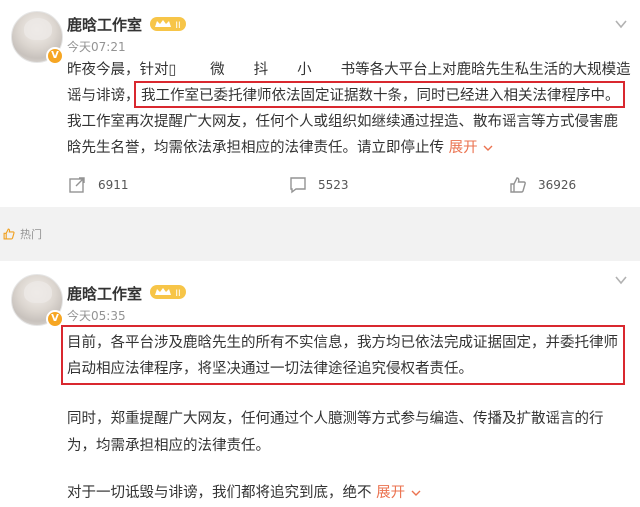 The height and width of the screenshot is (507, 640). I want to click on post-text-line: 晗先生名誉，均需依法承担相应的法律责任。请立即停止传 展开, so click(280, 148).